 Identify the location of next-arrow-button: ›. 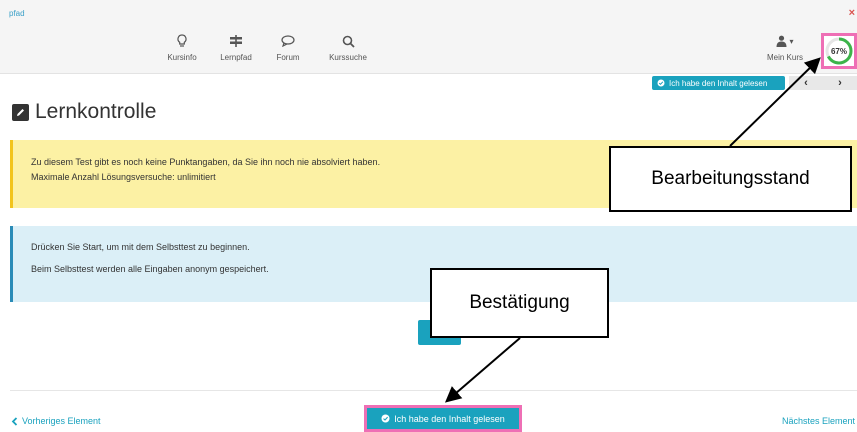
(840, 83).